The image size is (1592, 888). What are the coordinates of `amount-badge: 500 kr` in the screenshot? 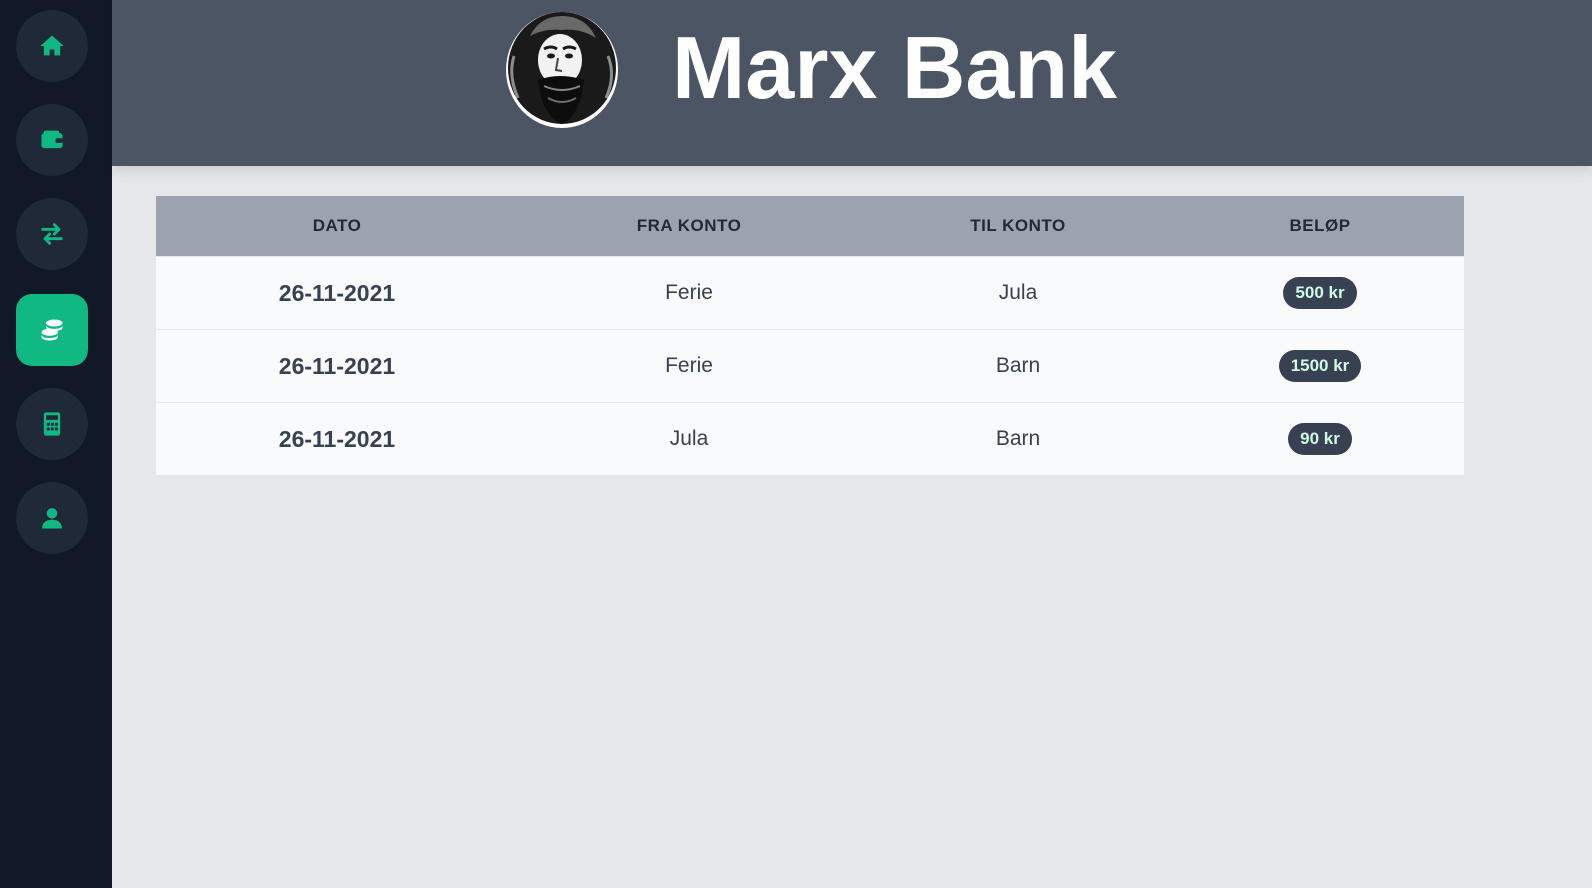 It's located at (1320, 293).